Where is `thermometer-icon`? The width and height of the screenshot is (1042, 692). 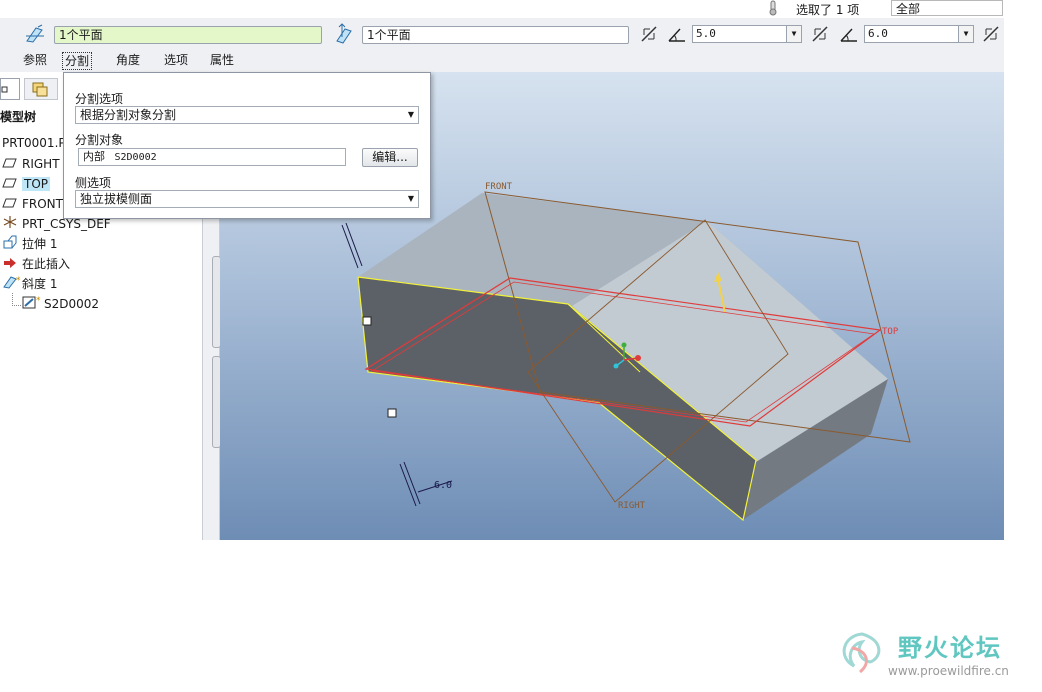
thermometer-icon is located at coordinates (773, 9).